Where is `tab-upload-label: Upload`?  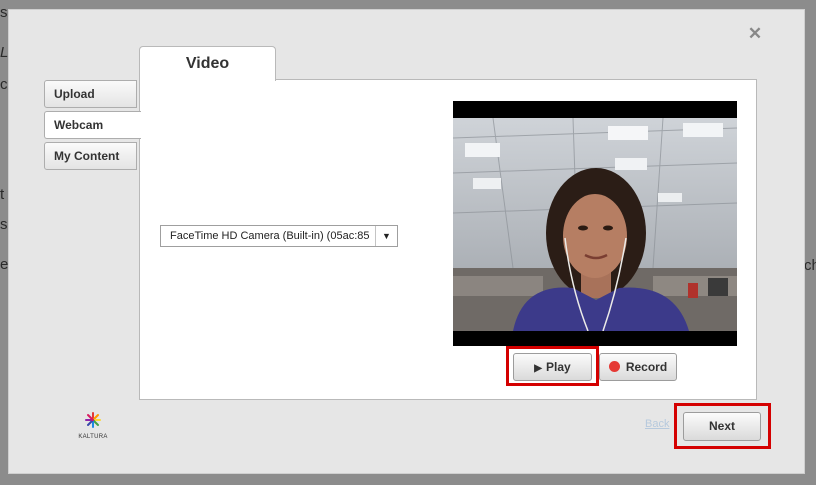 tab-upload-label: Upload is located at coordinates (74, 94).